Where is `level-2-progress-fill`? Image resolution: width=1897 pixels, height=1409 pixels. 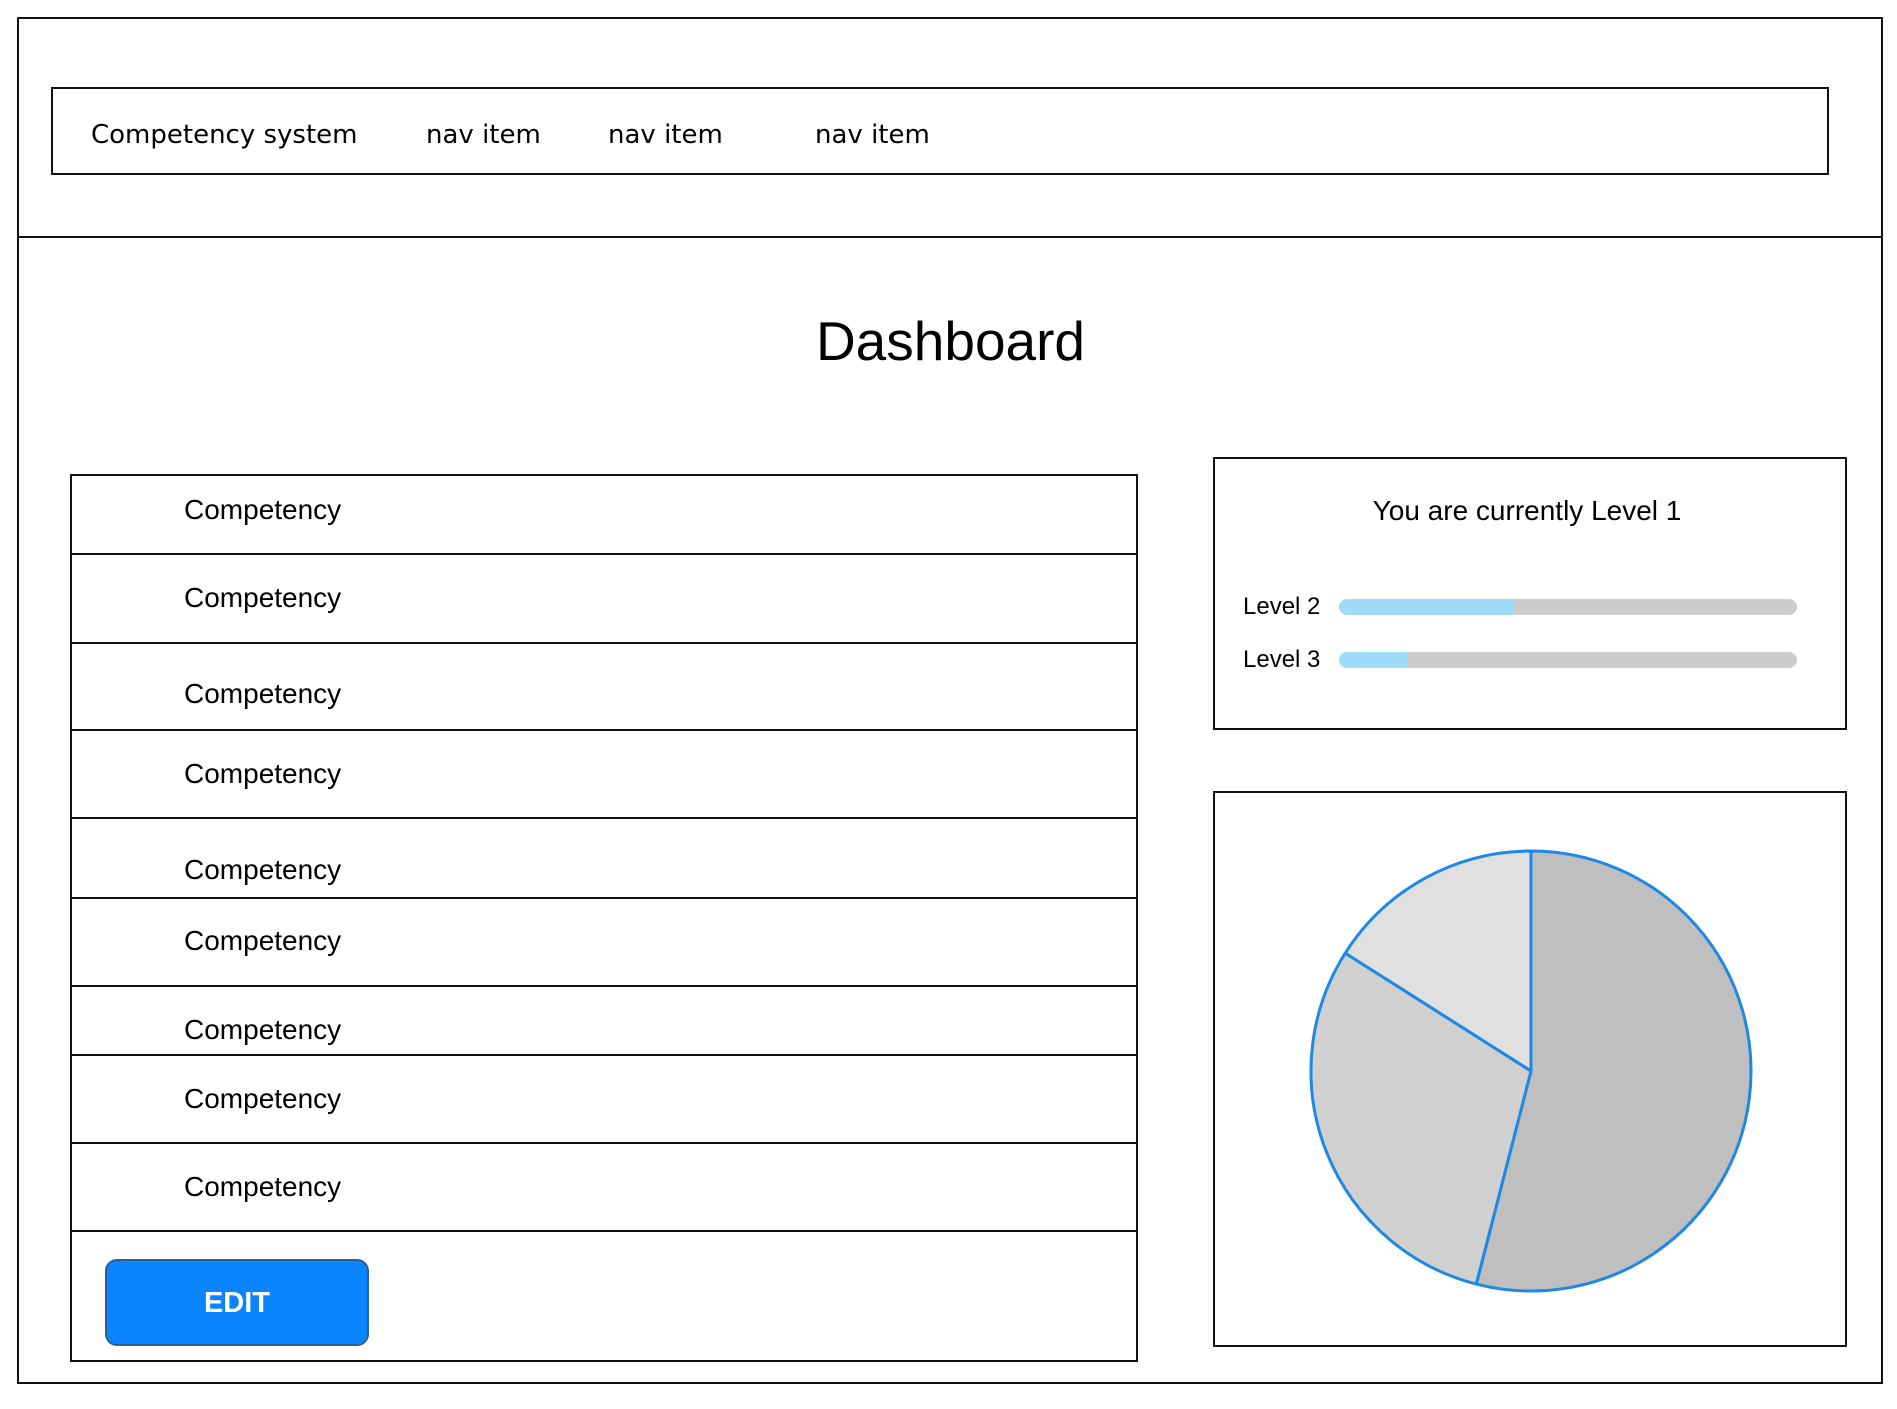 level-2-progress-fill is located at coordinates (1426, 607).